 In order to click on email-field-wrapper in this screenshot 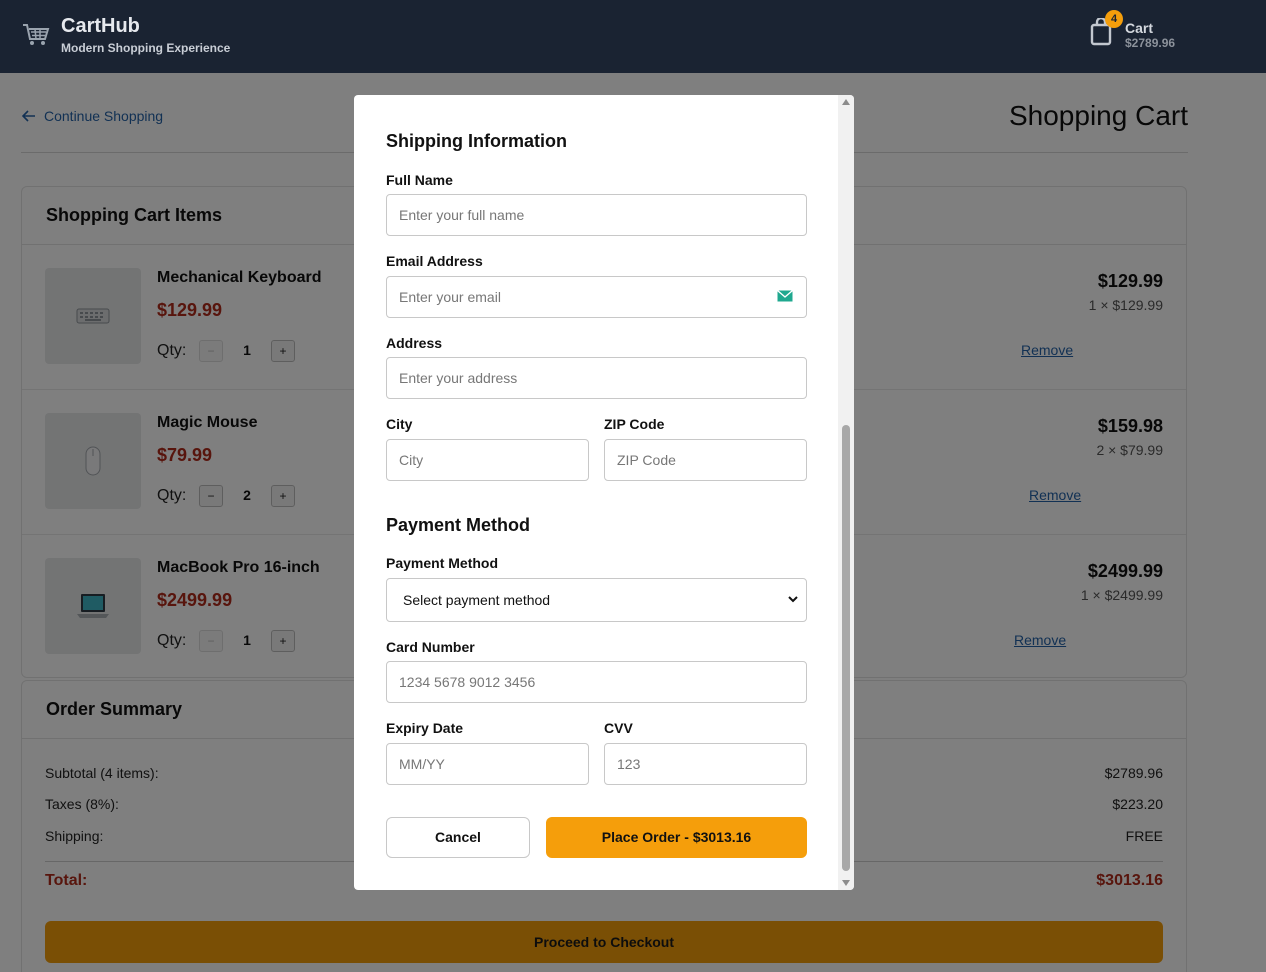, I will do `click(596, 297)`.